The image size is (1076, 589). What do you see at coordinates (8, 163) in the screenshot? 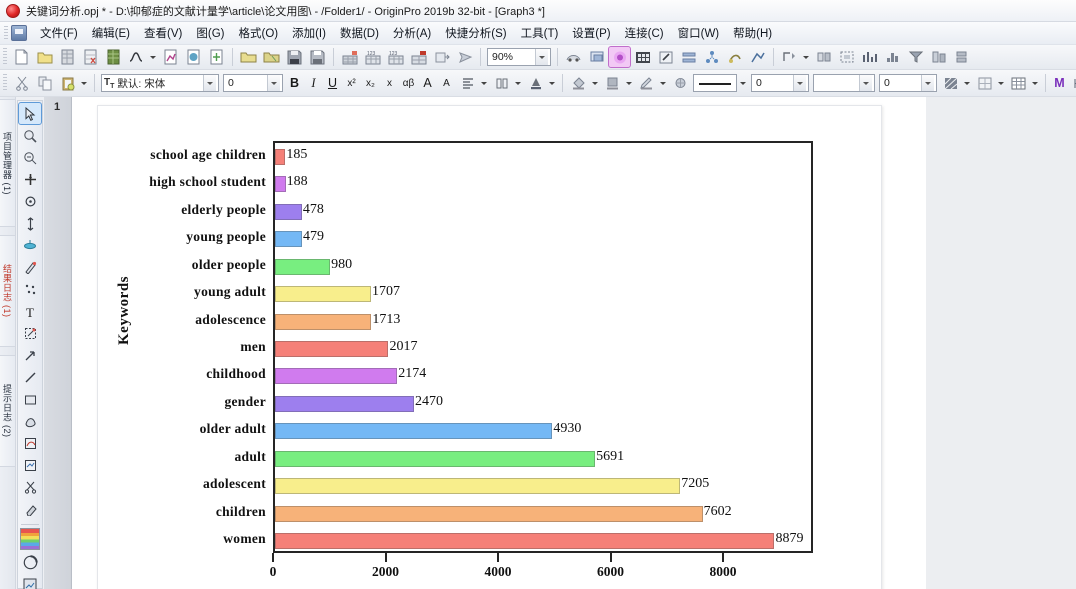
I see `dock-tab-project-explorer: 项目管理器 (1)` at bounding box center [8, 163].